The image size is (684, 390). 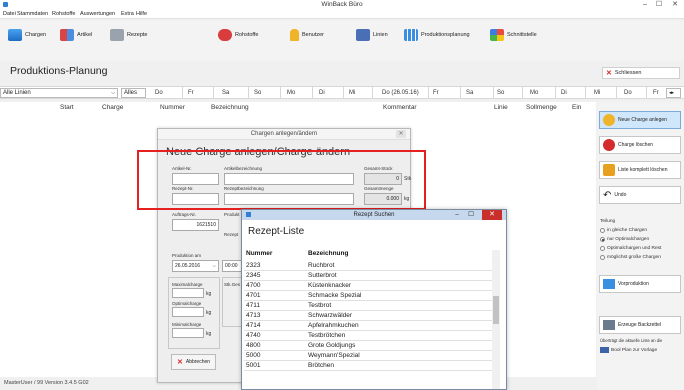 What do you see at coordinates (232, 284) in the screenshot?
I see `stk-ges-label: Stk.Ges` at bounding box center [232, 284].